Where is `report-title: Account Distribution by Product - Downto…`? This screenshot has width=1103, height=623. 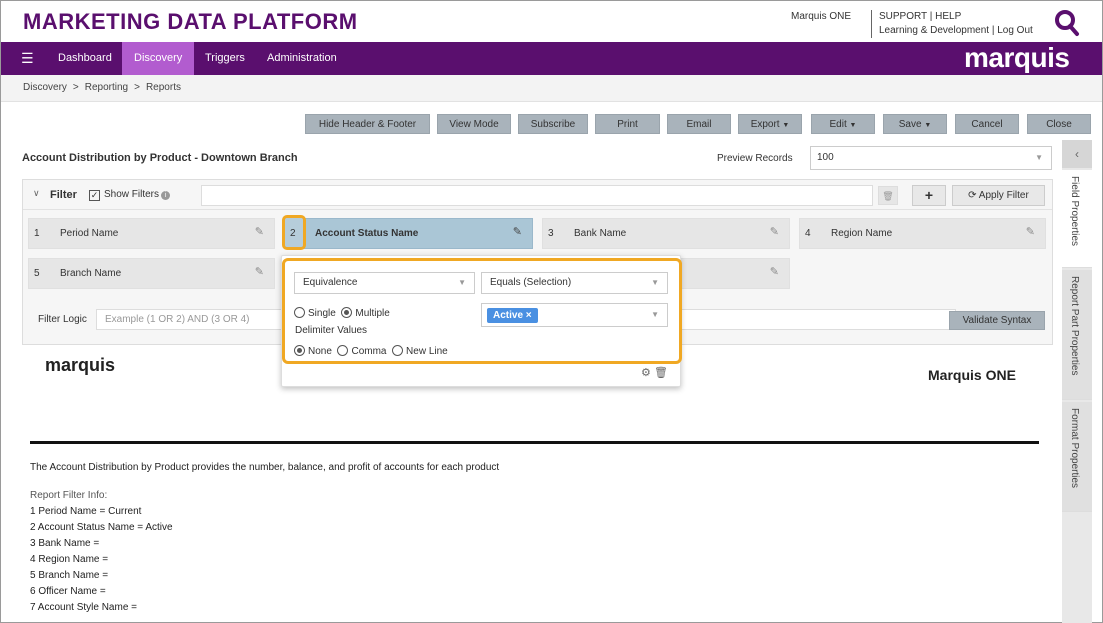
report-title: Account Distribution by Product - Downto… is located at coordinates (160, 158).